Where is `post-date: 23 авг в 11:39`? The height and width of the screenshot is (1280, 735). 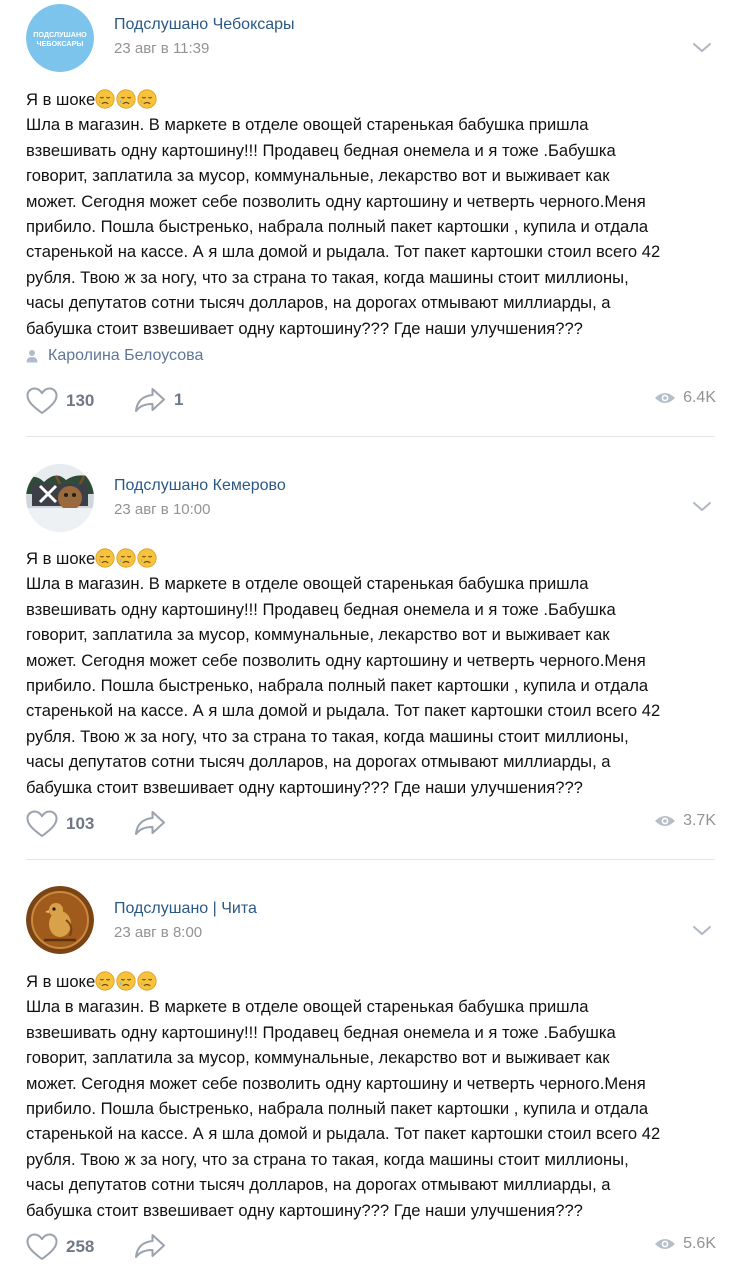 post-date: 23 авг в 11:39 is located at coordinates (161, 48).